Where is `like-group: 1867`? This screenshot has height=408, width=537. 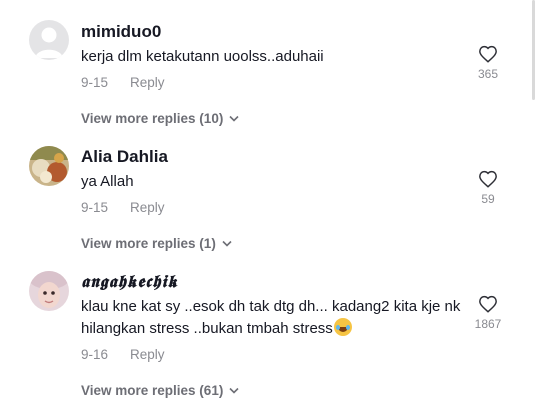 like-group: 1867 is located at coordinates (488, 313).